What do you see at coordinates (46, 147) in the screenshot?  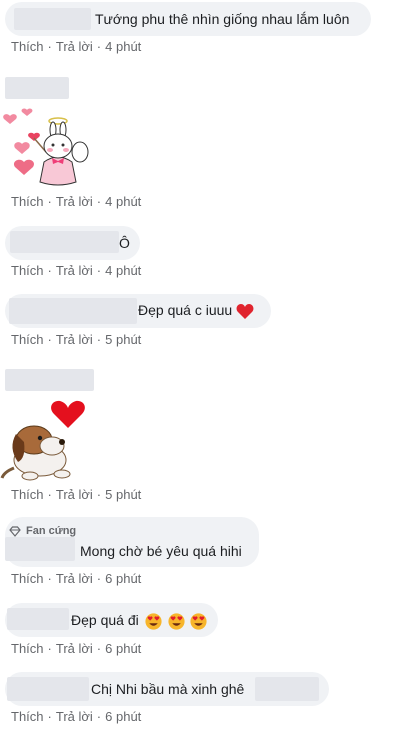 I see `angel-bunny-sticker` at bounding box center [46, 147].